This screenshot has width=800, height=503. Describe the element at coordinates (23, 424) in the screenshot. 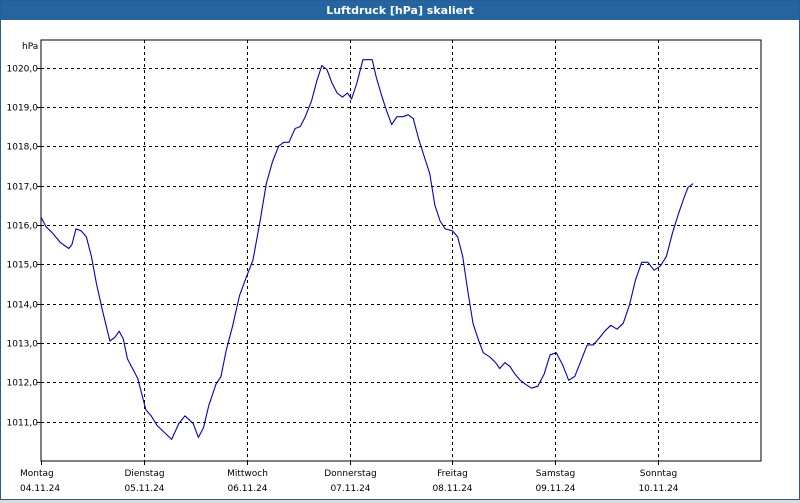

I see `y-tick-label: 1011,0` at that location.